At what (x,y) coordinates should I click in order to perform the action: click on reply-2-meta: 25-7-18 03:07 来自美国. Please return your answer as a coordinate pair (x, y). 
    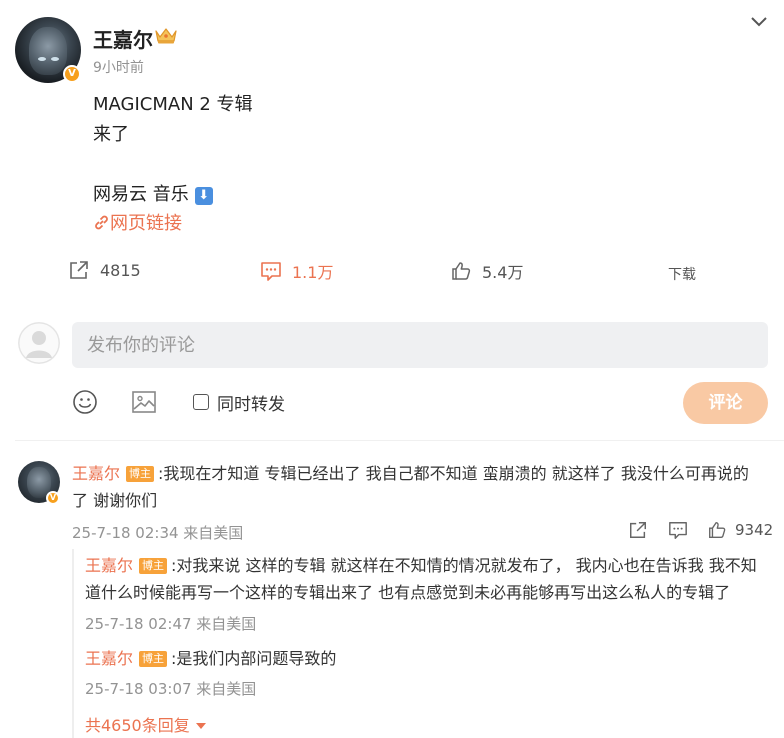
    Looking at the image, I should click on (171, 689).